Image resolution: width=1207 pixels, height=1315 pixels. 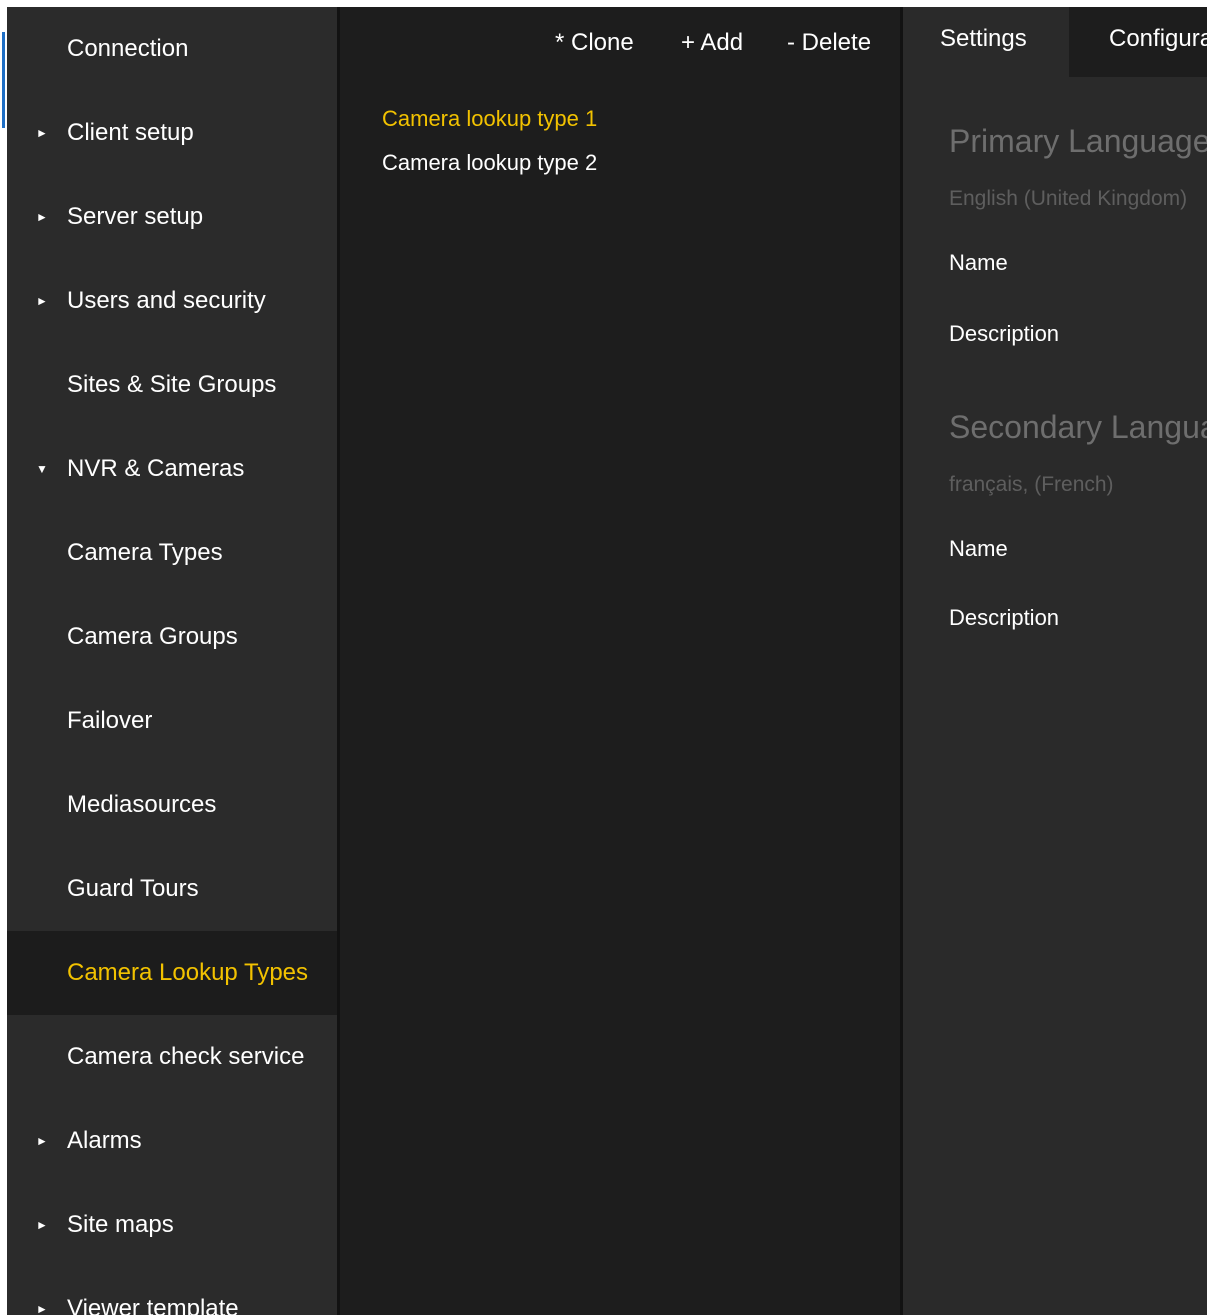 I want to click on sidebar-item-failover: Failover, so click(x=172, y=721).